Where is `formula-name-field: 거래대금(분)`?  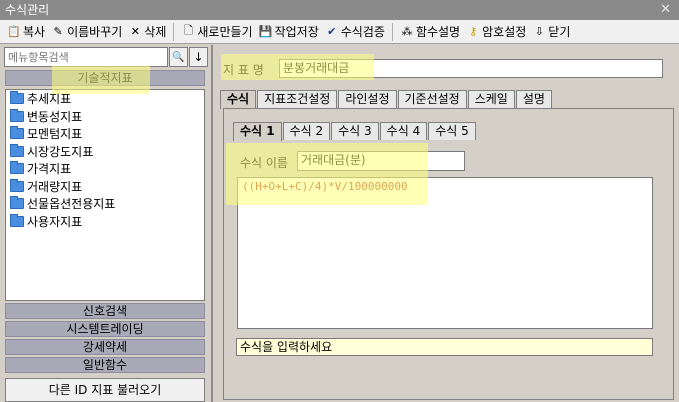 formula-name-field: 거래대금(분) is located at coordinates (381, 161).